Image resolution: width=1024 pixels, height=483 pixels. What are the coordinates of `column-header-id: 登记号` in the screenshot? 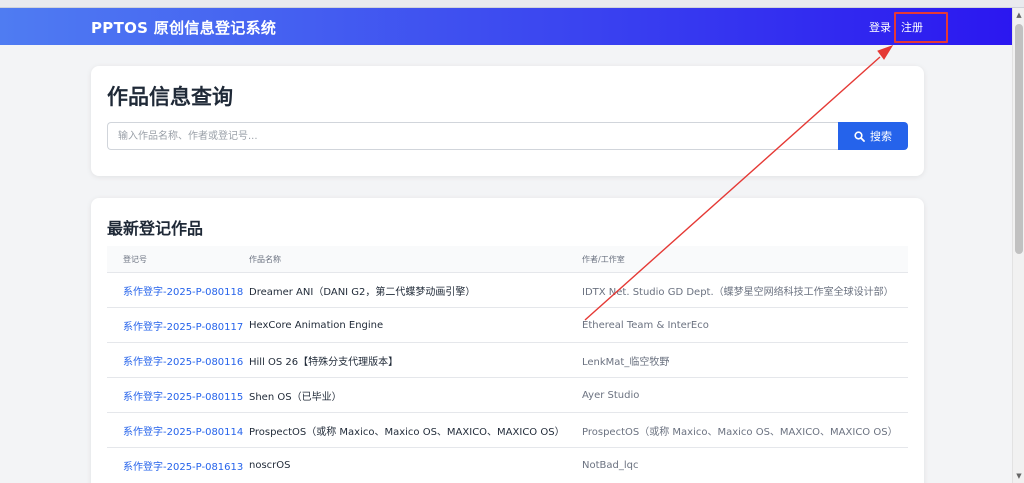 It's located at (135, 259).